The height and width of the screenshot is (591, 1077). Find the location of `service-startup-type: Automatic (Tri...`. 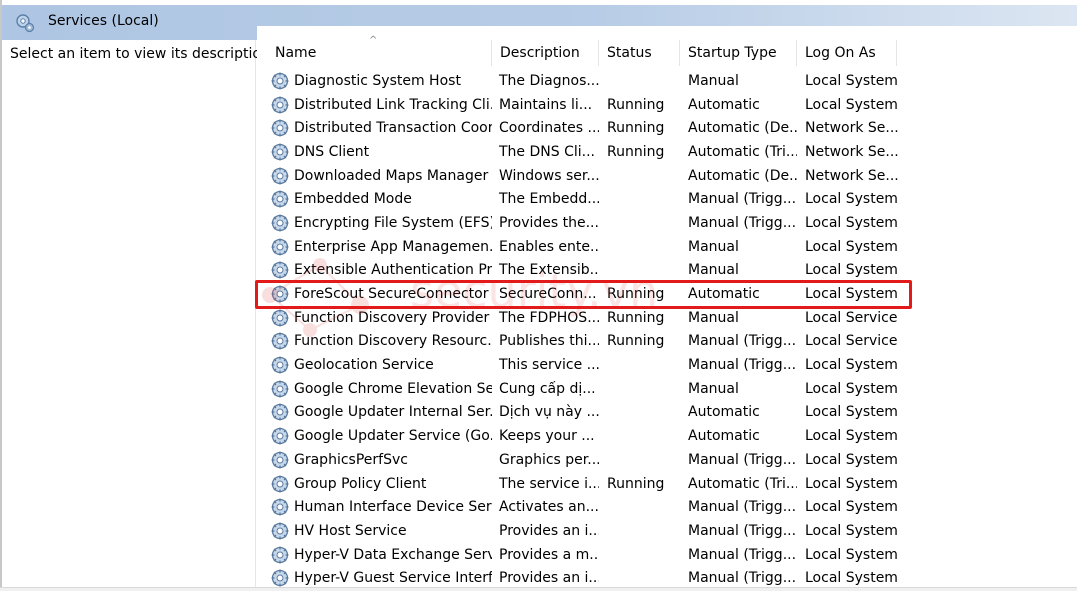

service-startup-type: Automatic (Tri... is located at coordinates (742, 483).